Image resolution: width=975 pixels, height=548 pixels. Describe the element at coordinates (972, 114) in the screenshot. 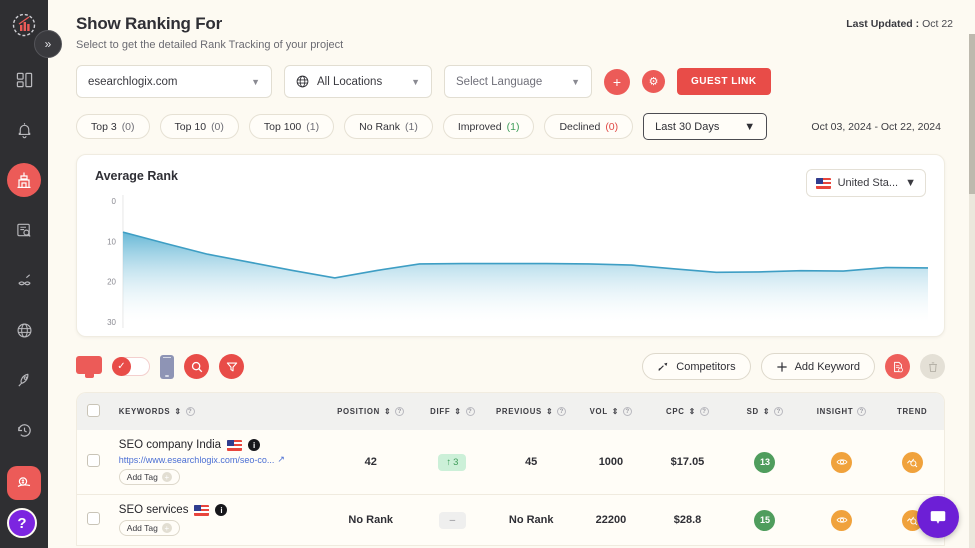

I see `scrollbar-thumb` at that location.